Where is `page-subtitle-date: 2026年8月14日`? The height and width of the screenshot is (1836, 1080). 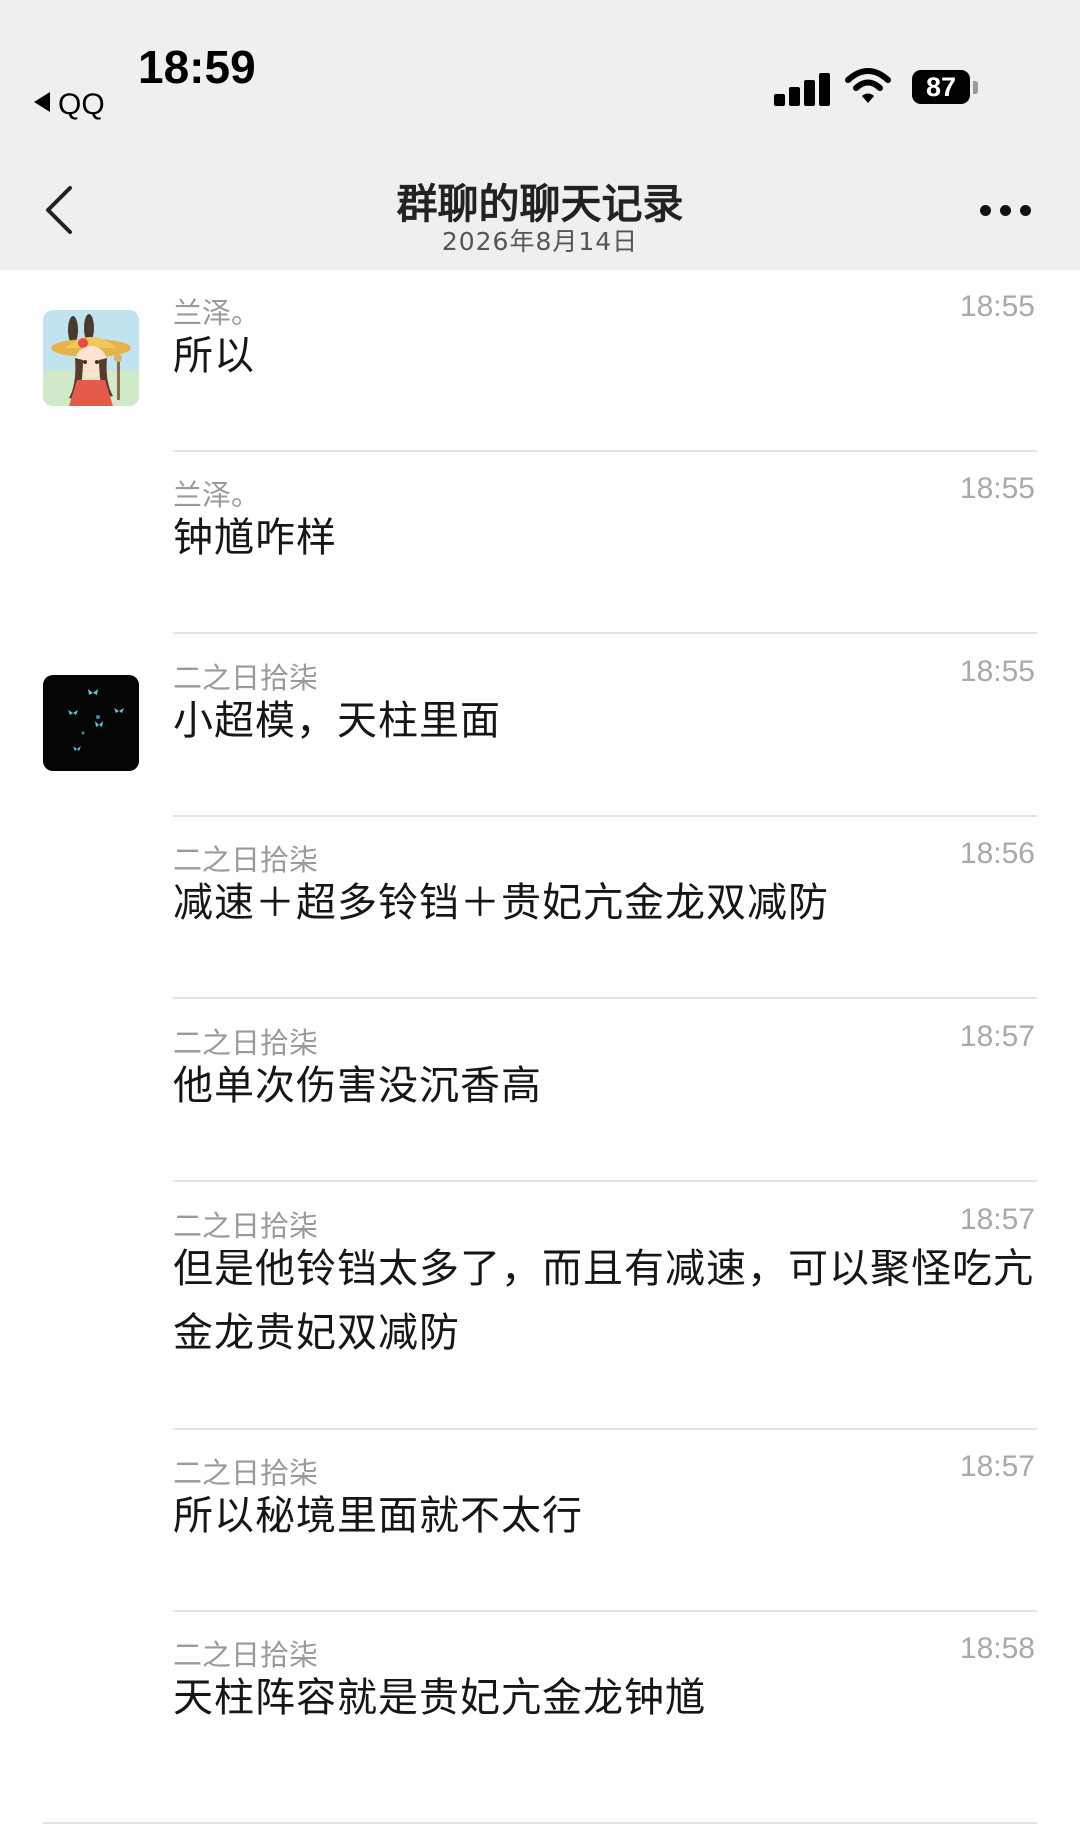
page-subtitle-date: 2026年8月14日 is located at coordinates (540, 241).